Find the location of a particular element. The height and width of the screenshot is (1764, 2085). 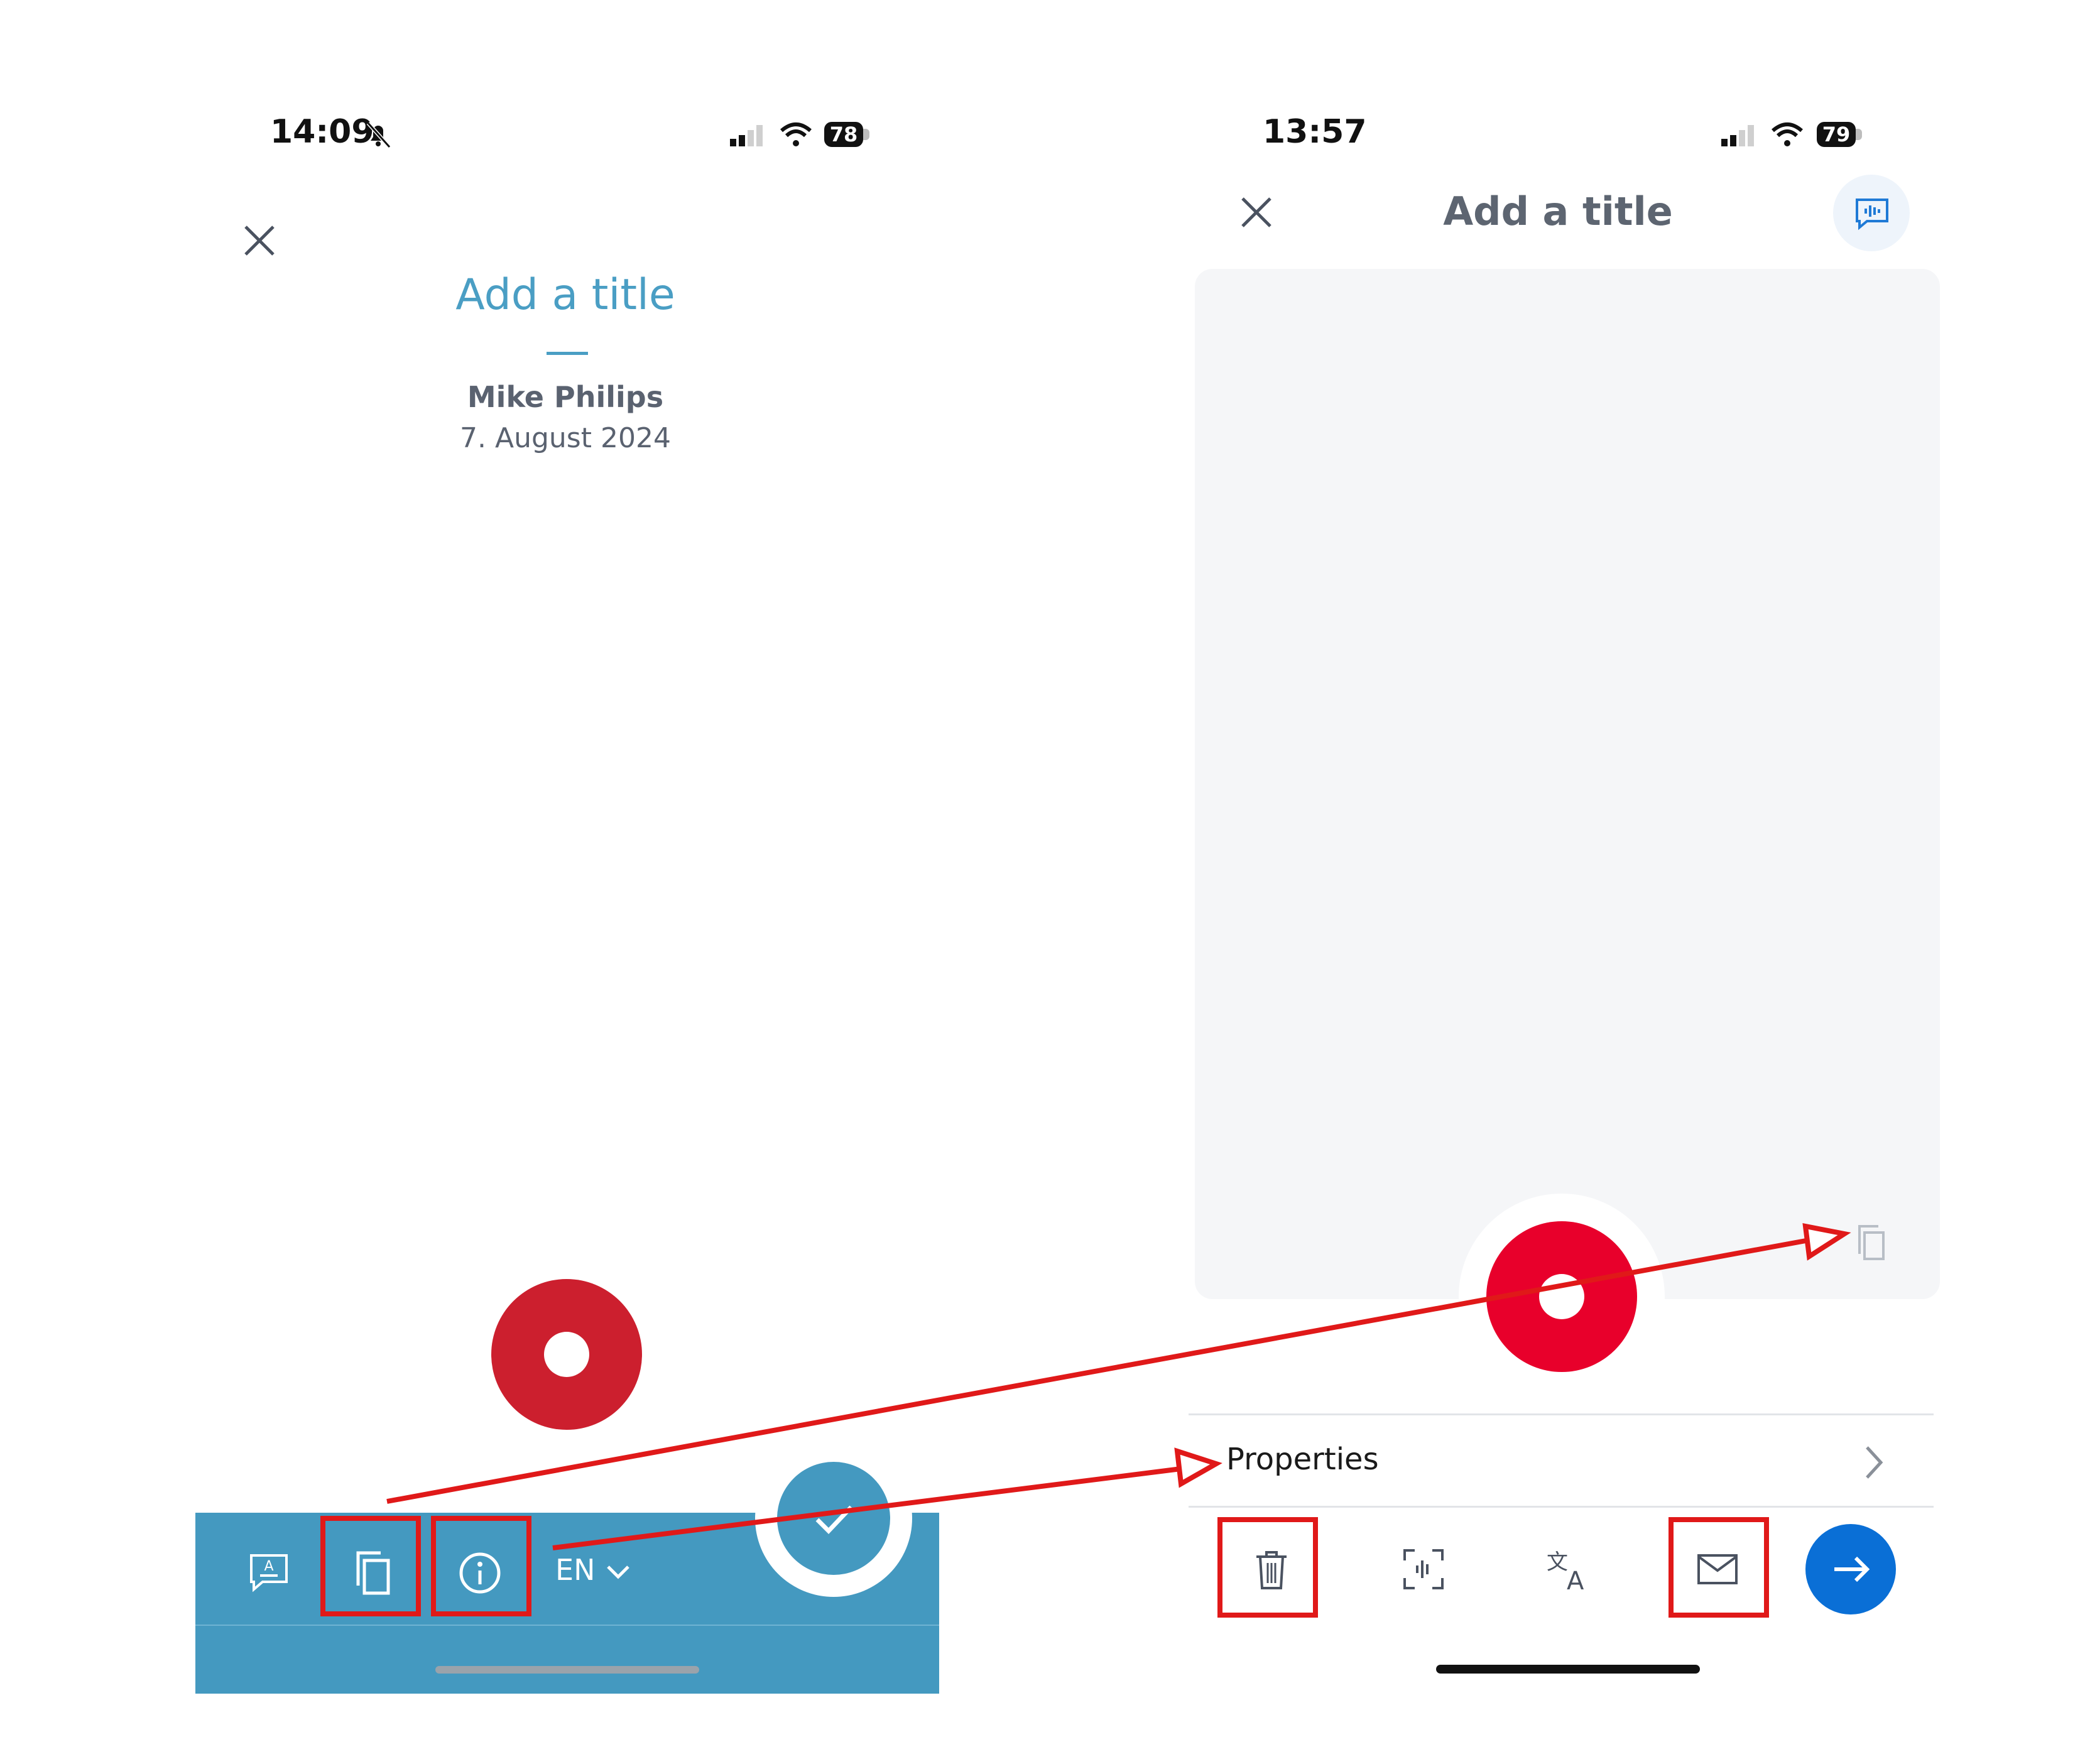

annotation-arrows is located at coordinates (1118, 1386).